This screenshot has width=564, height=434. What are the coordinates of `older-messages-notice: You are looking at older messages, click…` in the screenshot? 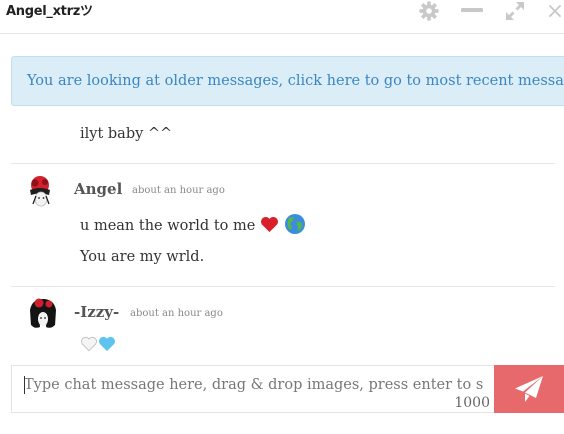 It's located at (287, 81).